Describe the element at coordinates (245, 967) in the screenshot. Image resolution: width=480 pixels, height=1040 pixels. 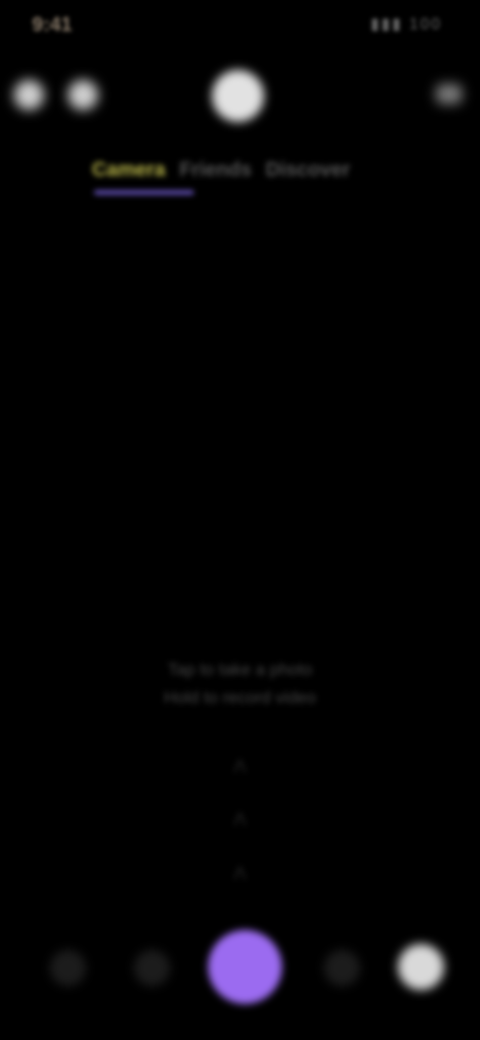
I see `capture-button` at that location.